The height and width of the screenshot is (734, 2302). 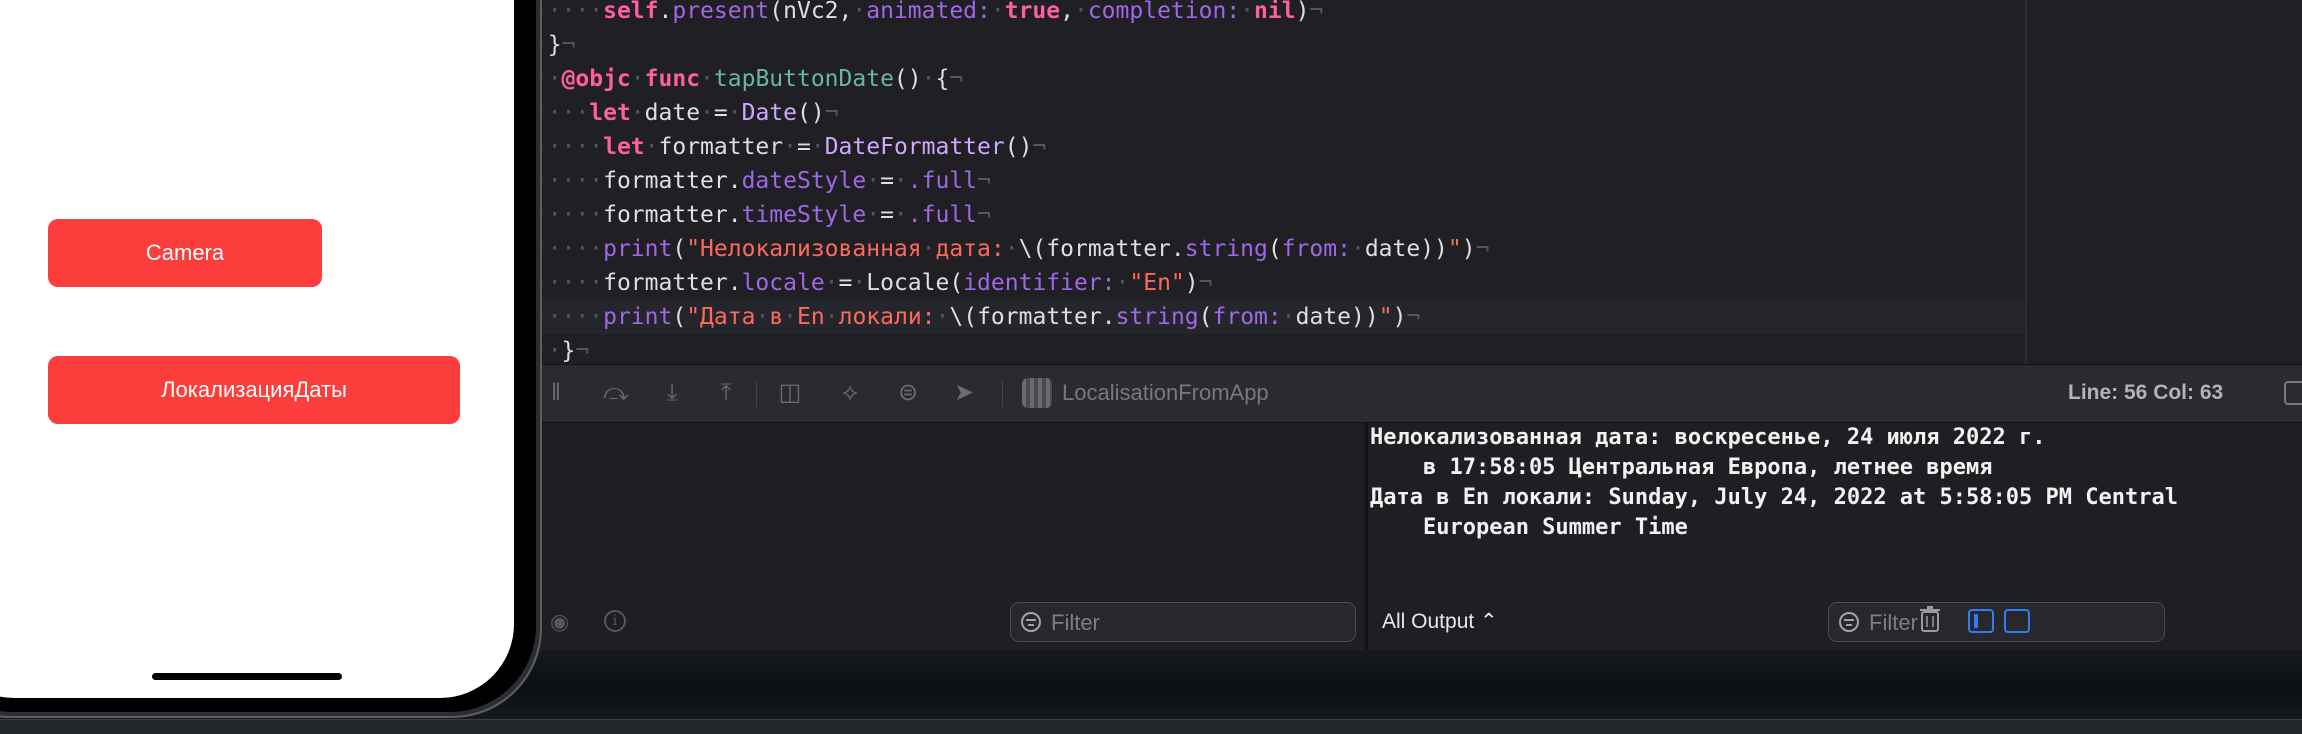 What do you see at coordinates (914, 147) in the screenshot?
I see `code-token: DateFormatter` at bounding box center [914, 147].